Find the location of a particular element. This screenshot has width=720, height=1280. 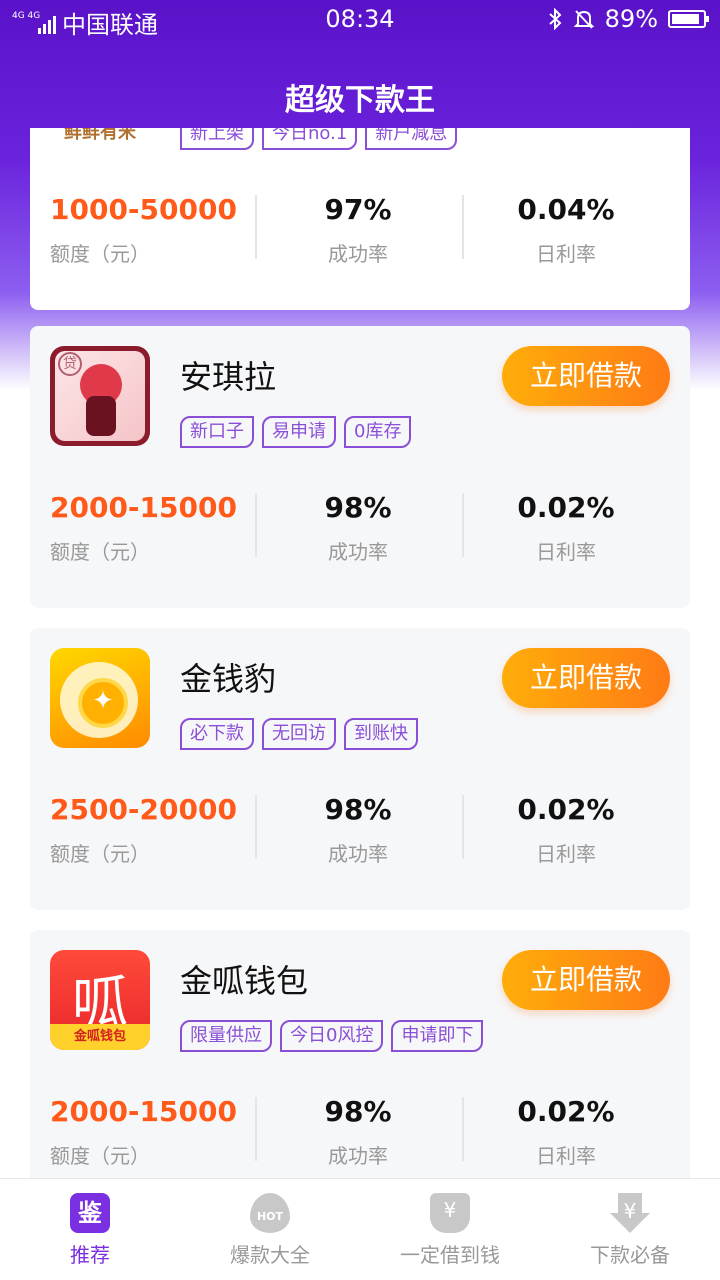

tag: 无回访 is located at coordinates (299, 734).